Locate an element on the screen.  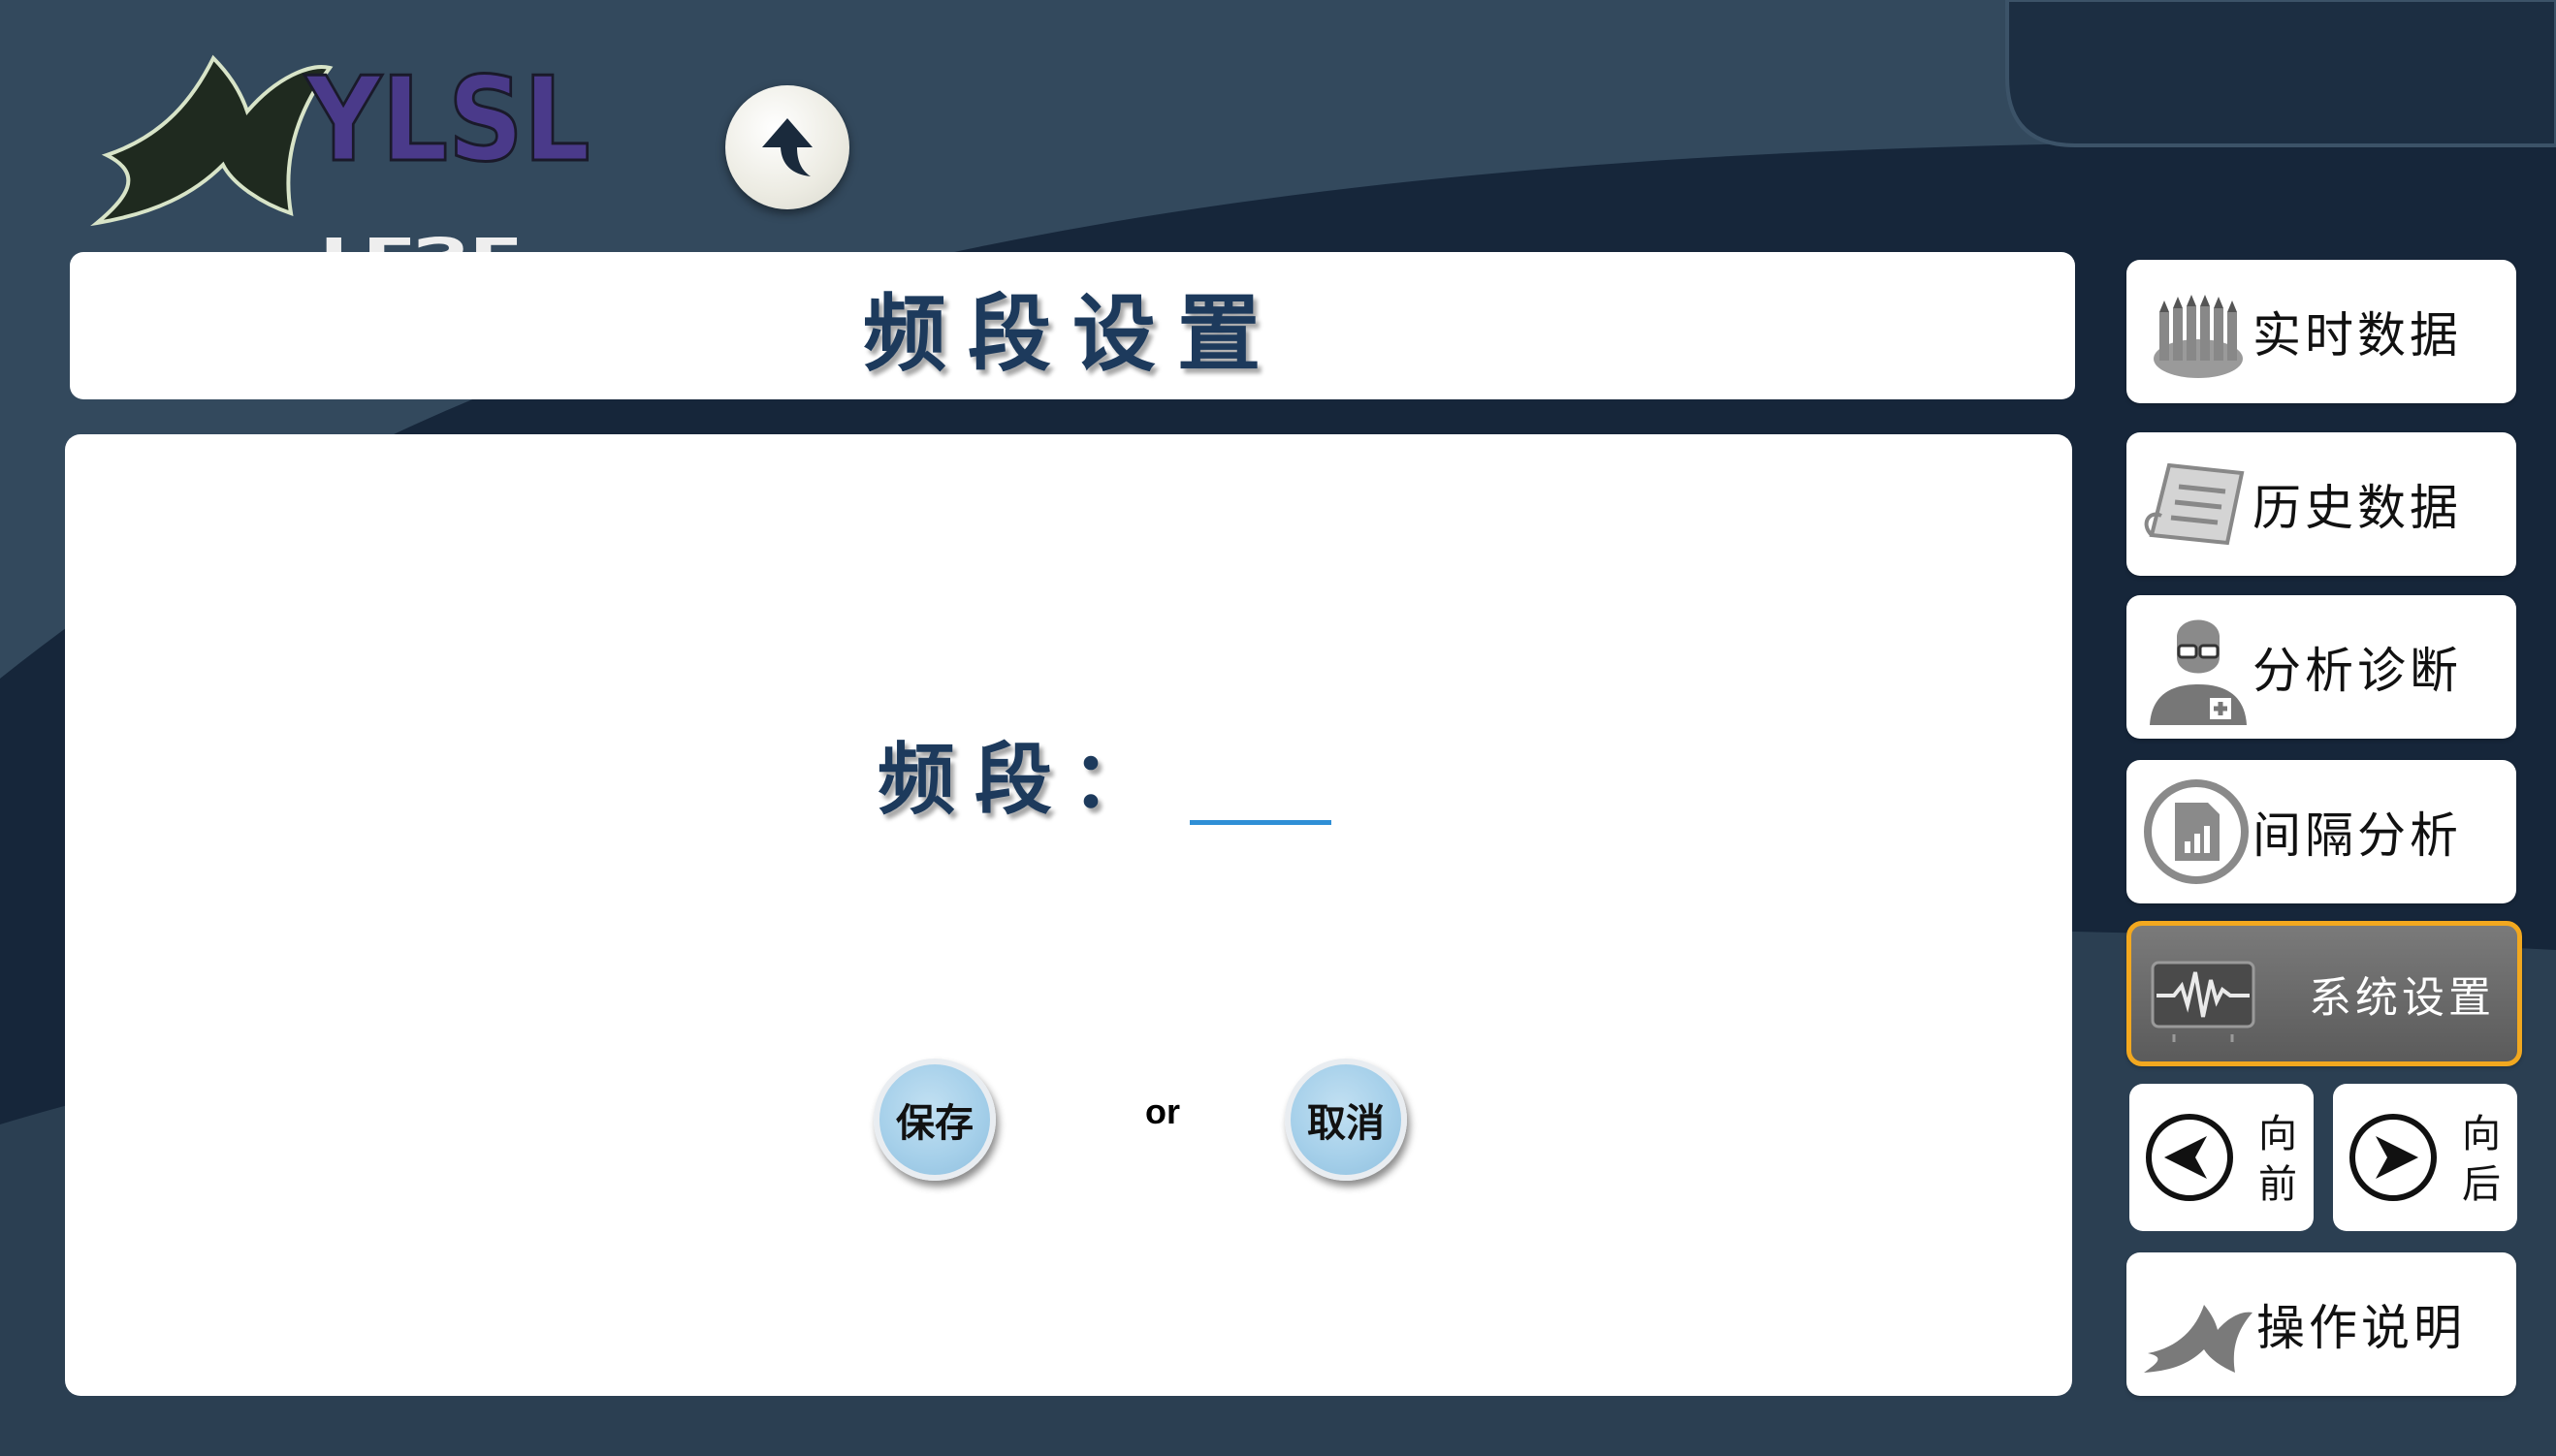
sidebar-item-history-data: 历史数据 is located at coordinates (2321, 504).